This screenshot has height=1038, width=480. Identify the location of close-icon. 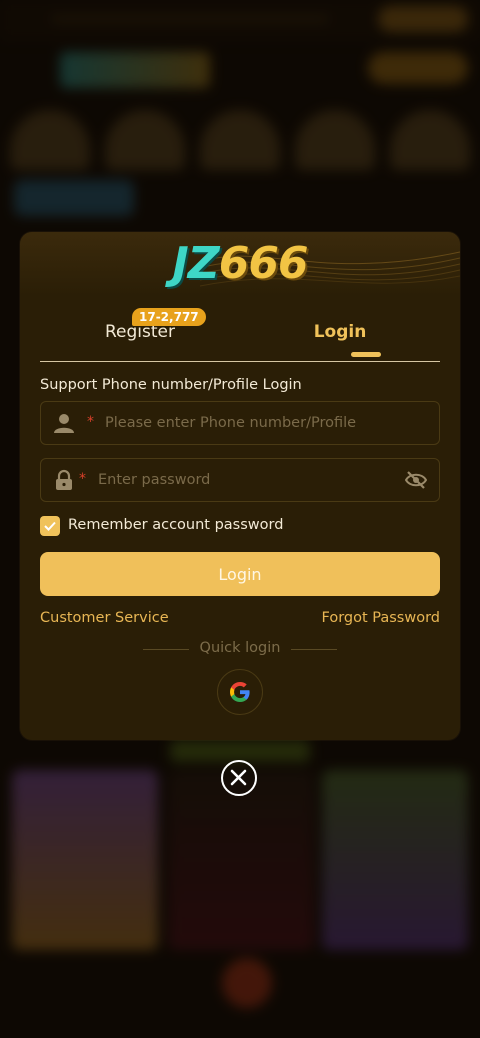
(238, 777).